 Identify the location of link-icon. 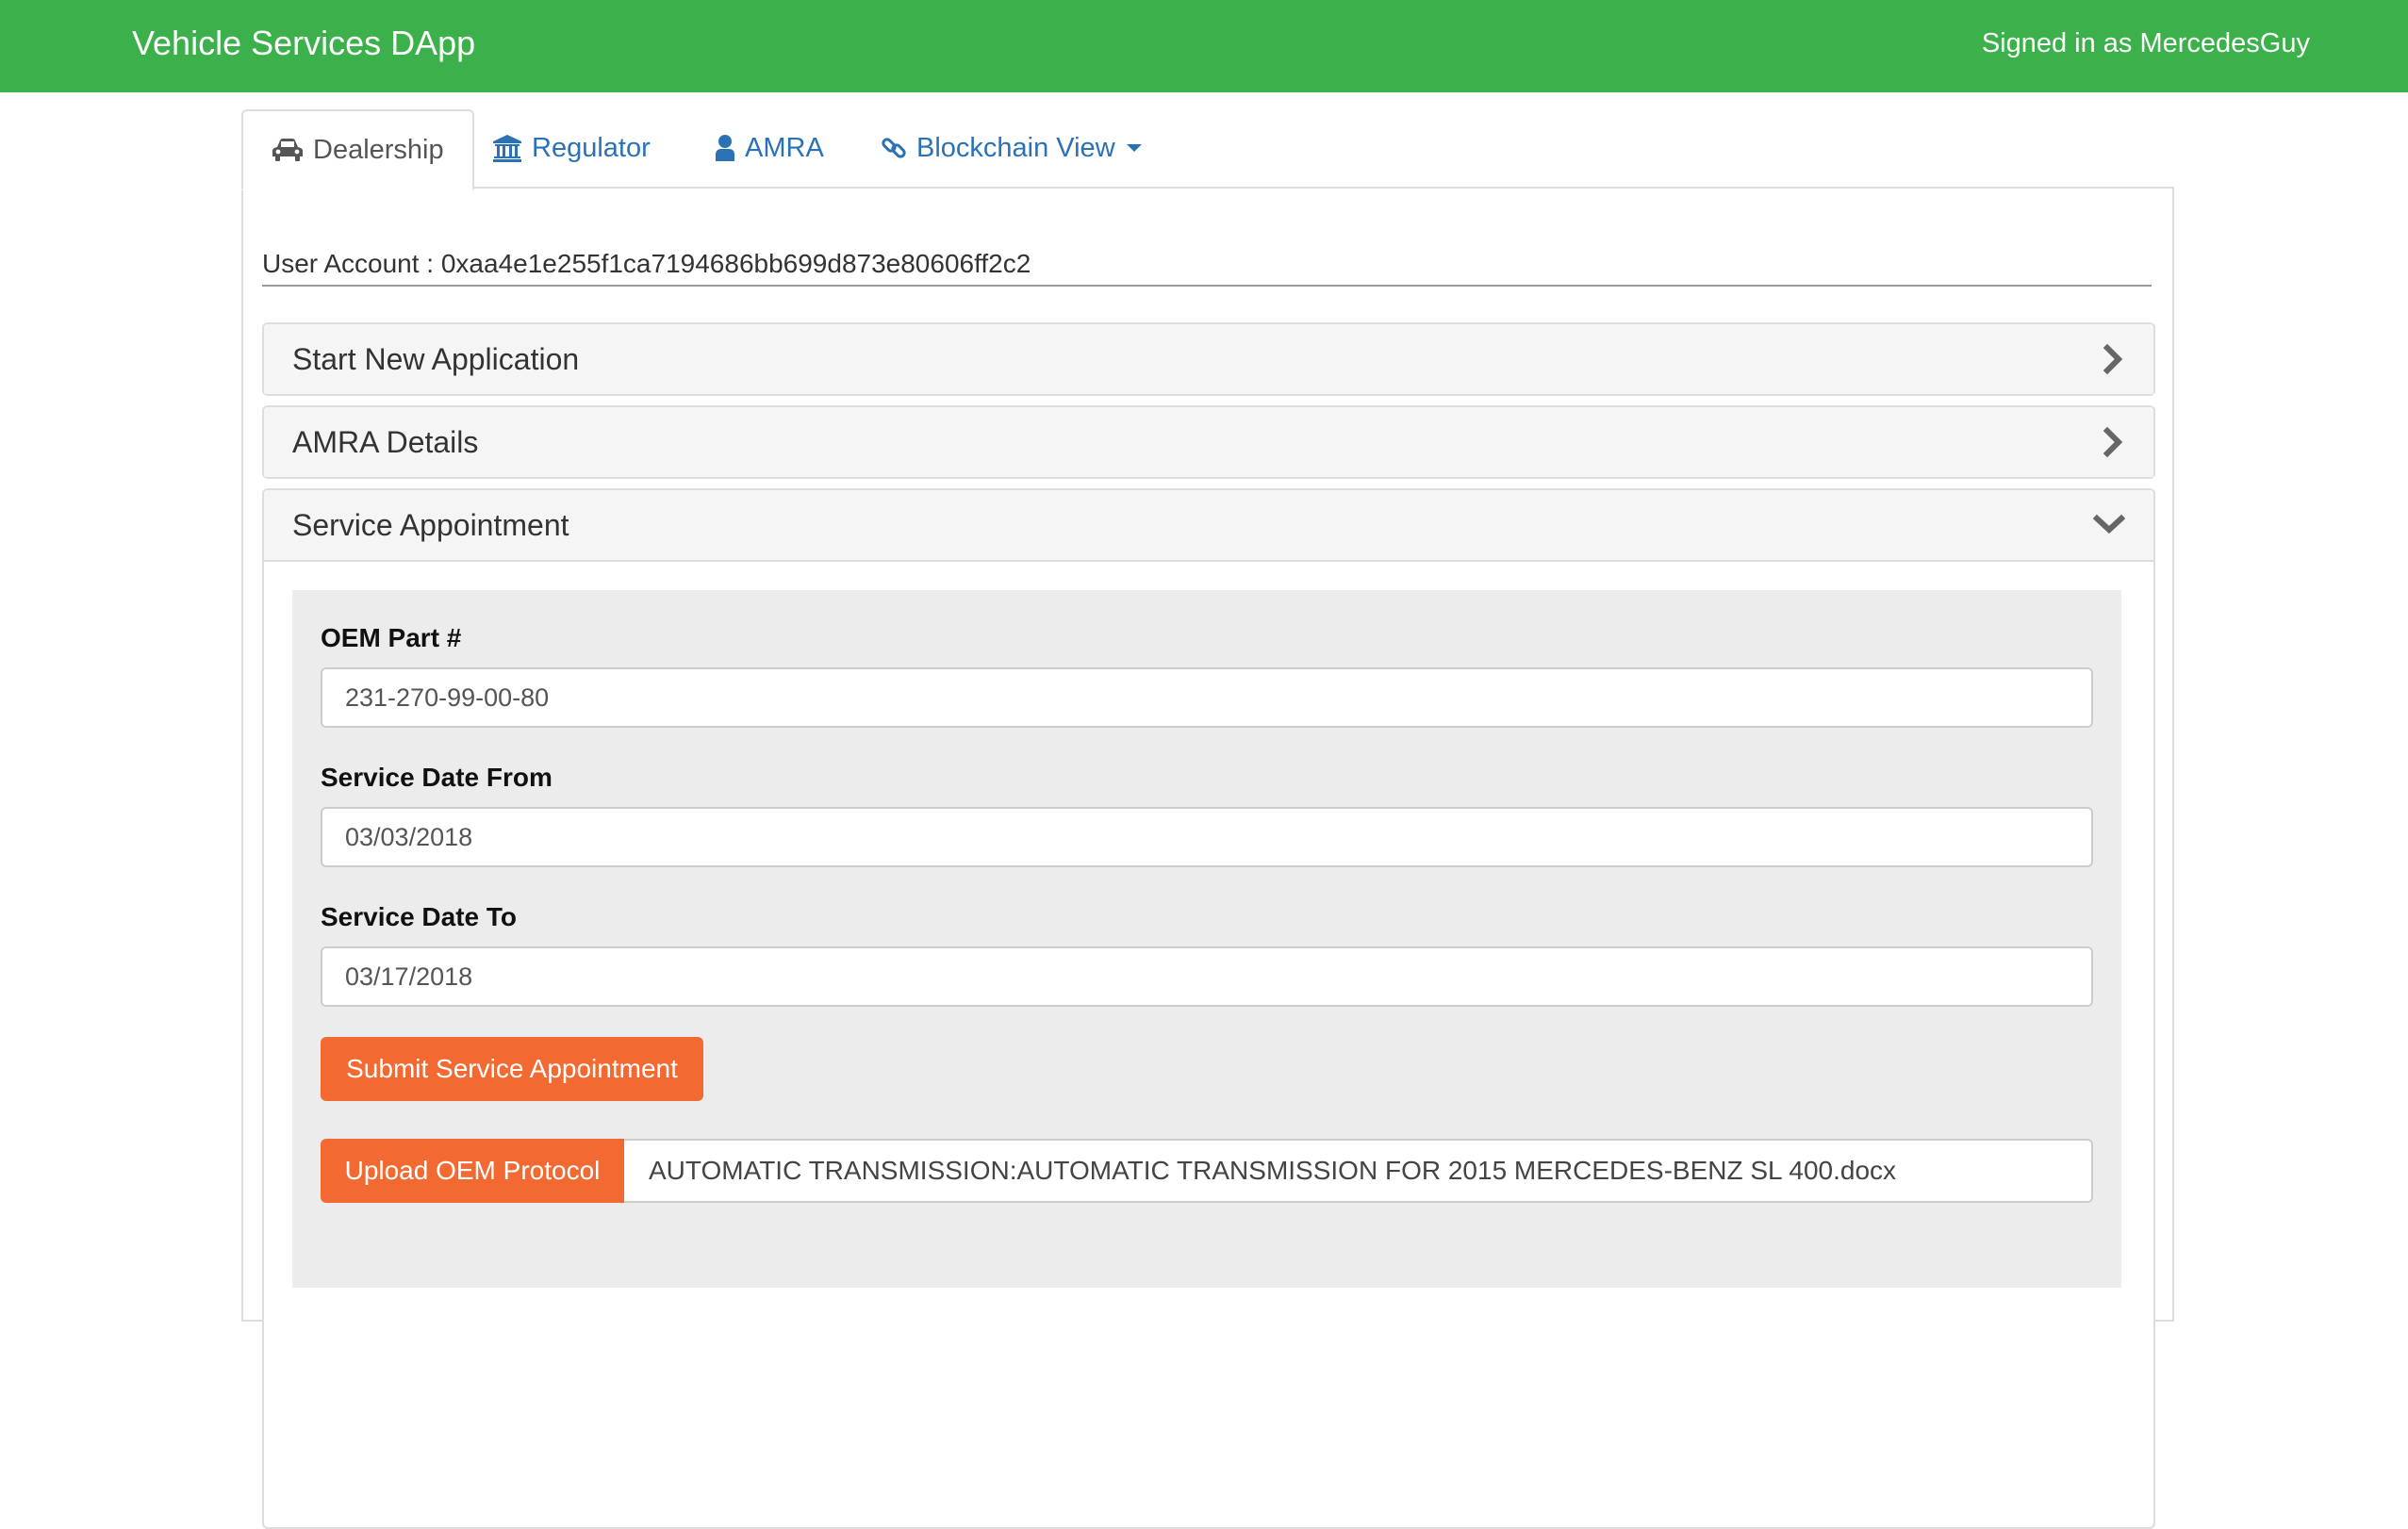
(894, 148).